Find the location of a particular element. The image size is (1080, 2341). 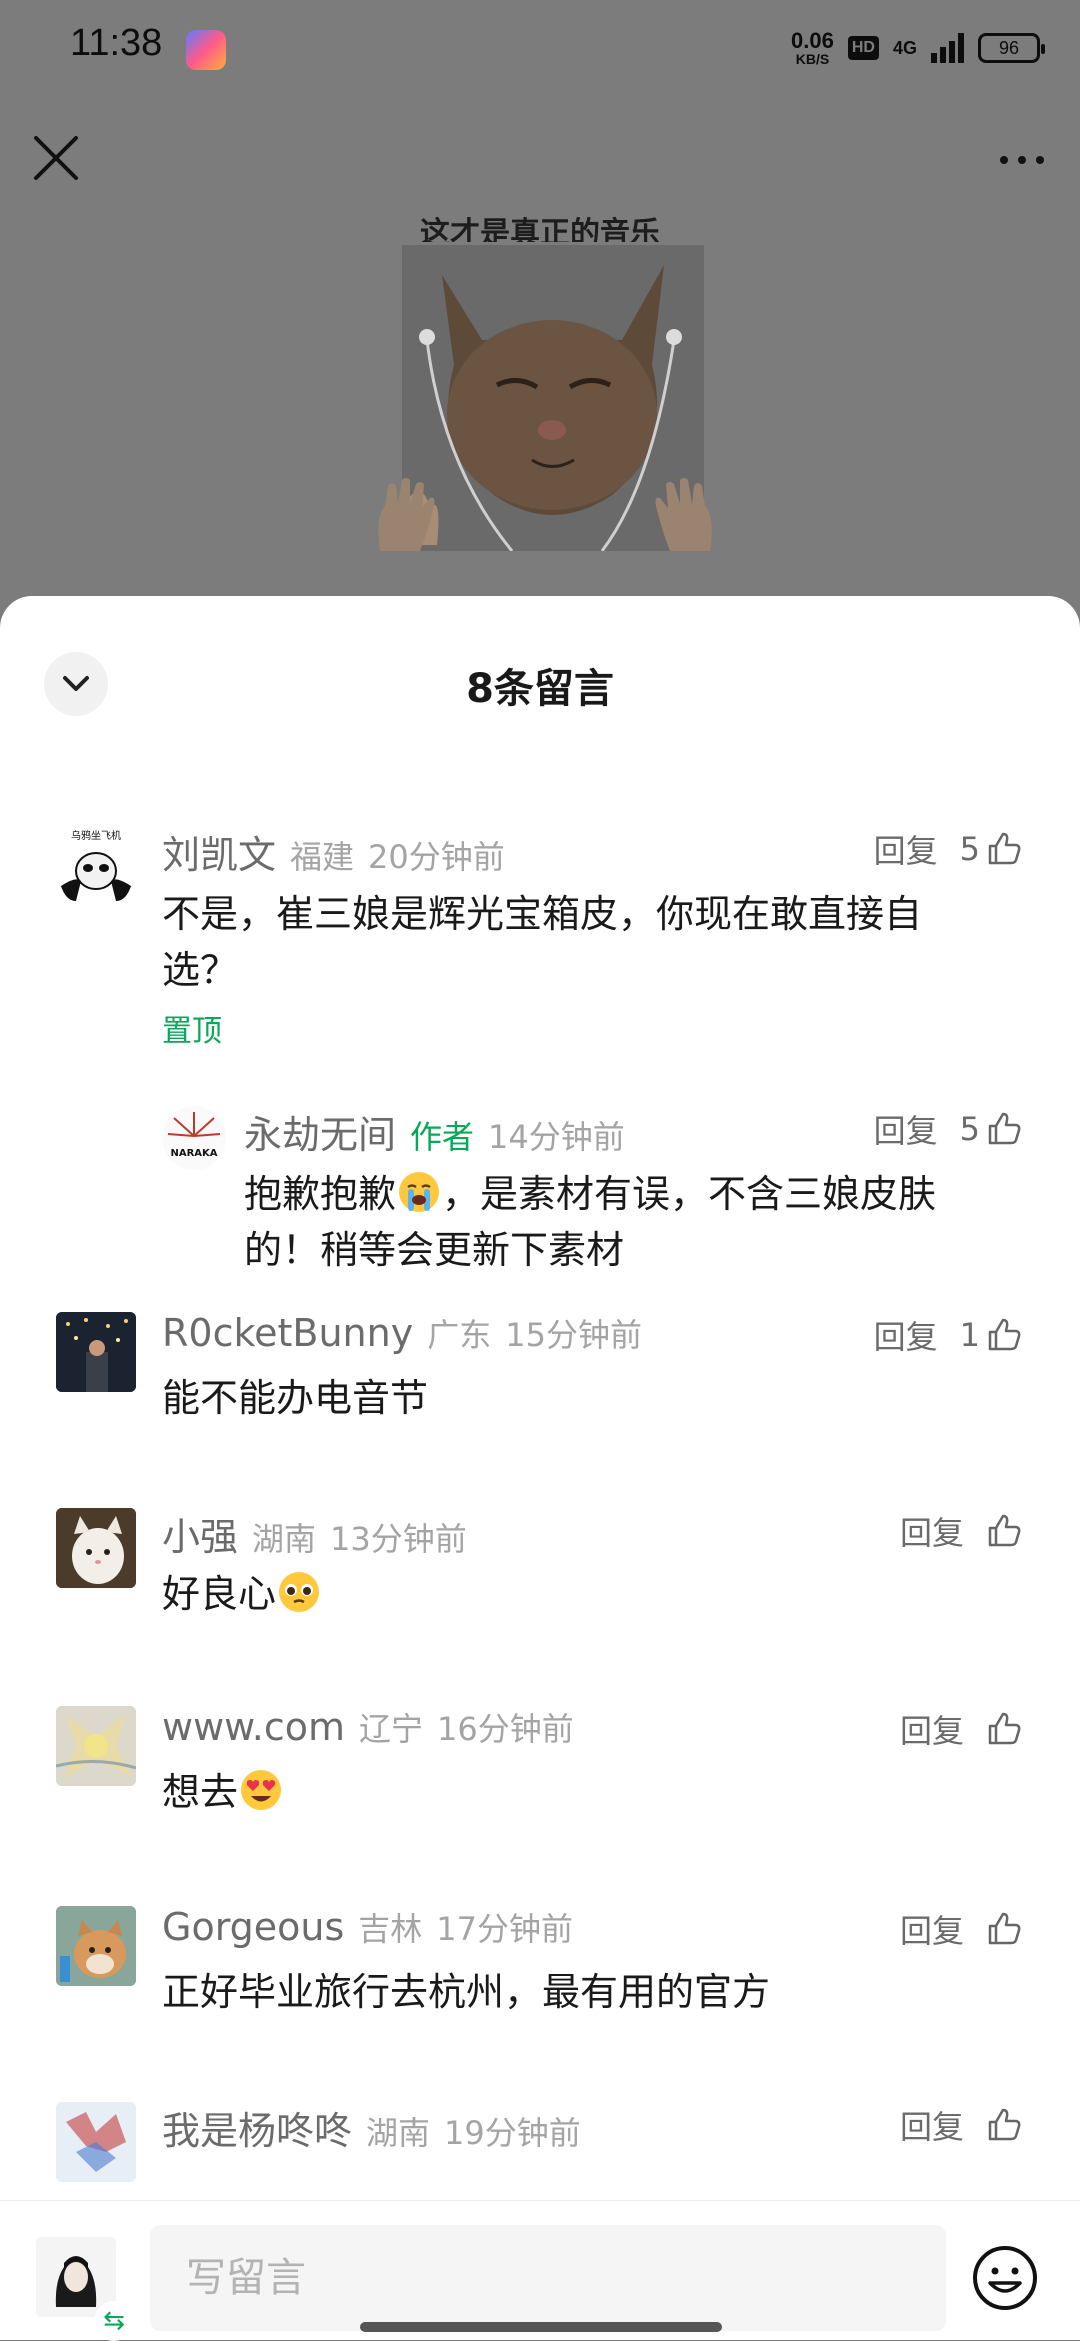

comment-author-name: 永劫无间 is located at coordinates (320, 1131).